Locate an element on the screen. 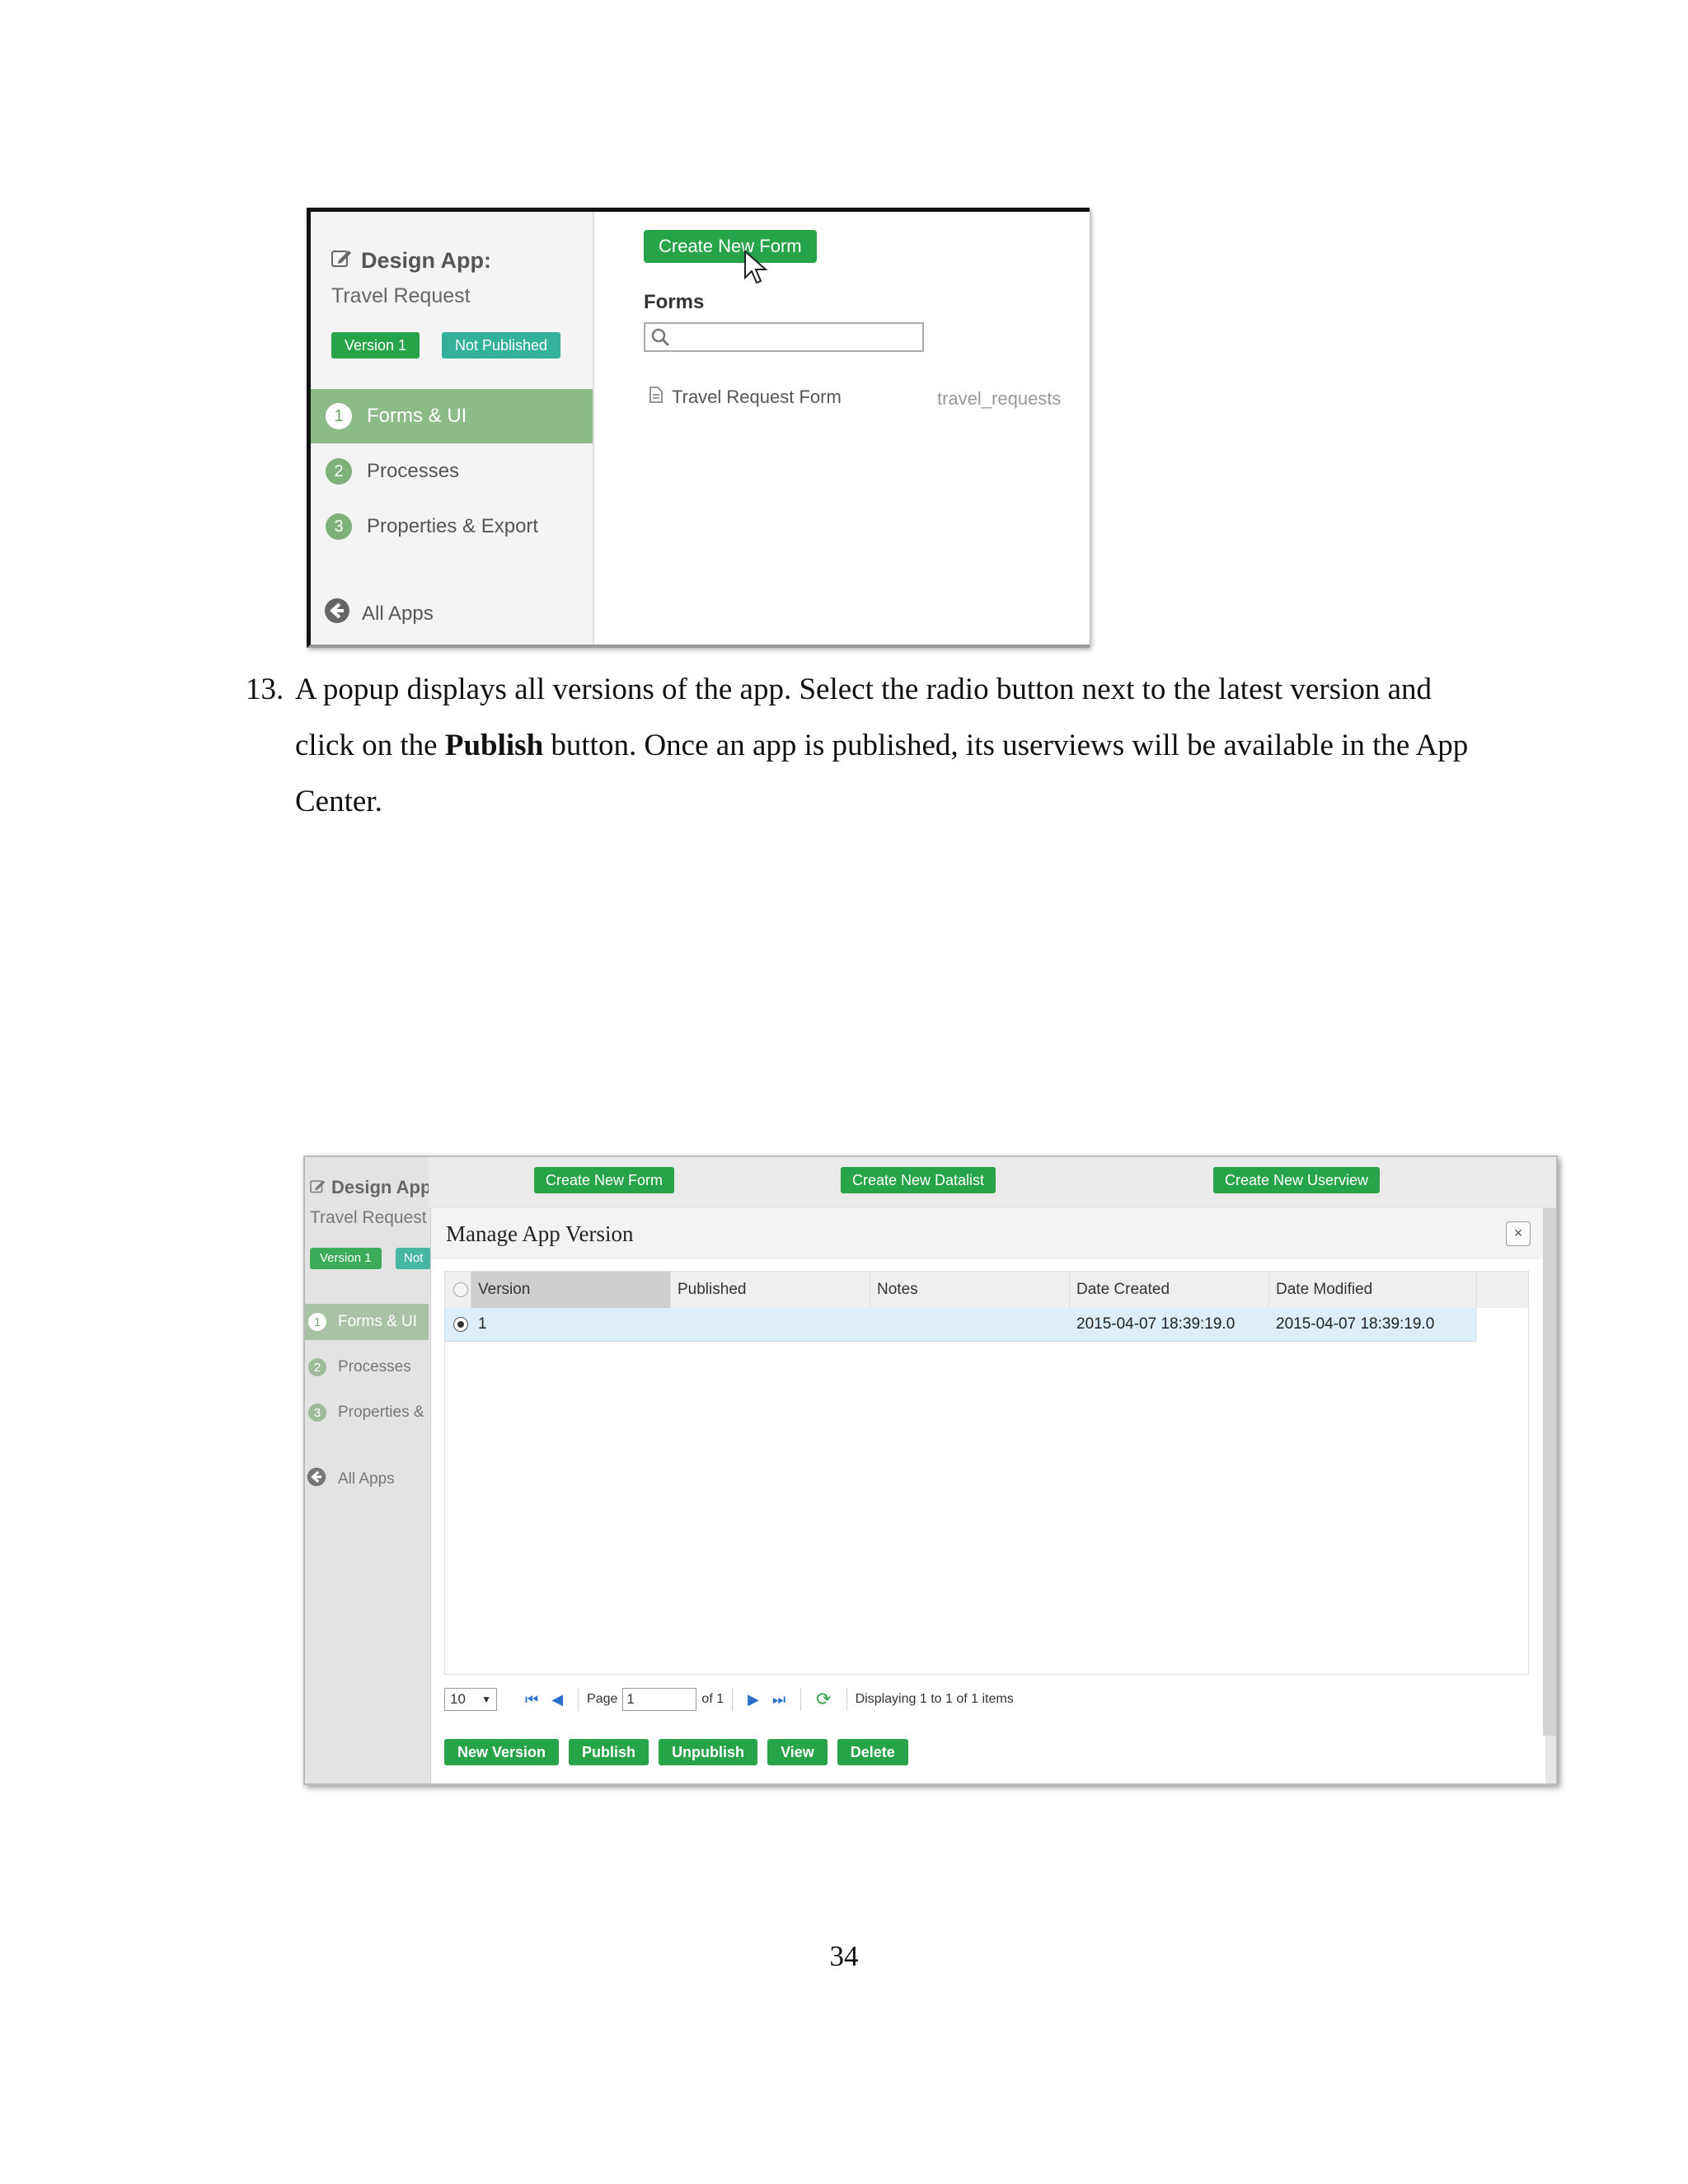 The width and height of the screenshot is (1688, 2184). column-date-created: Date Created is located at coordinates (1170, 1290).